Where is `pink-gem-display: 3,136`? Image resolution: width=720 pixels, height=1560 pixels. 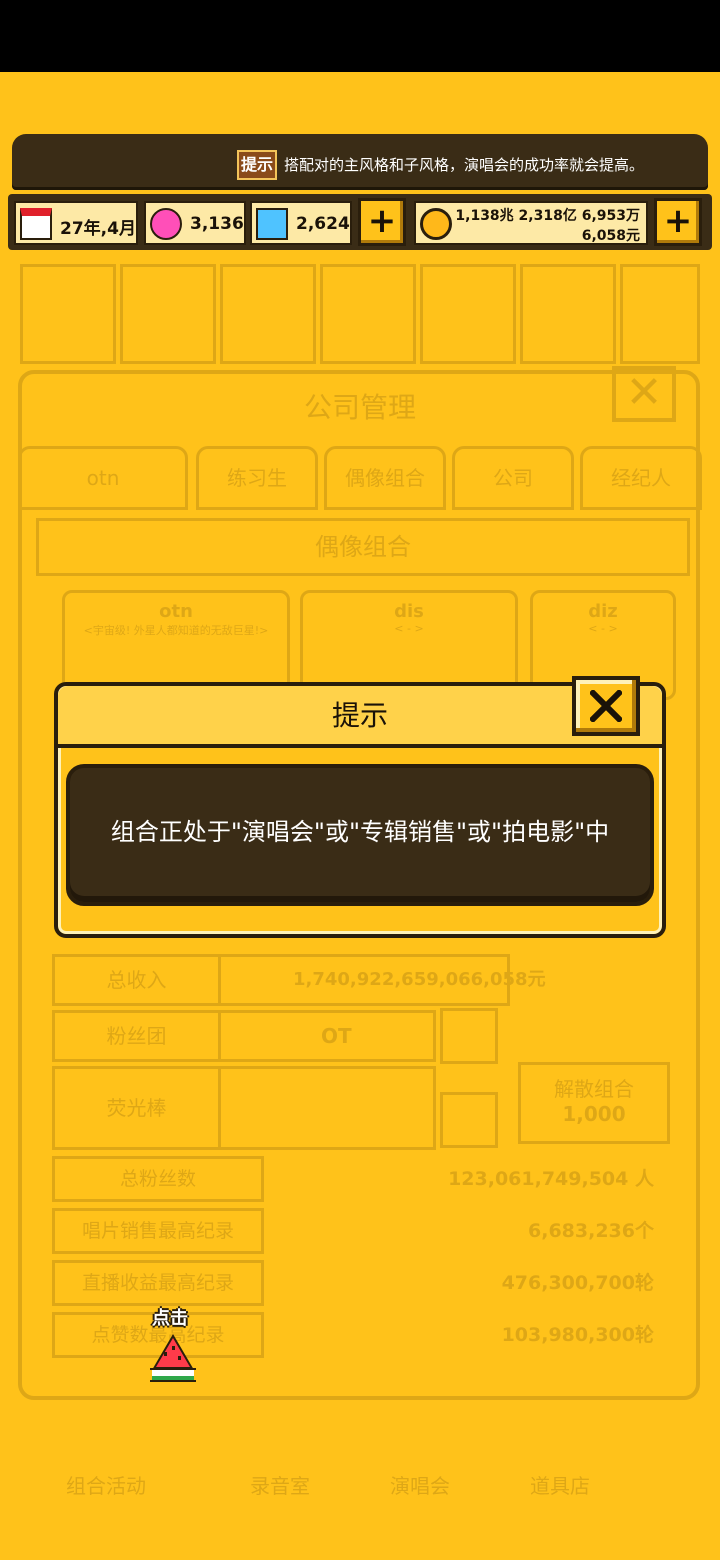
pink-gem-display: 3,136 is located at coordinates (195, 223).